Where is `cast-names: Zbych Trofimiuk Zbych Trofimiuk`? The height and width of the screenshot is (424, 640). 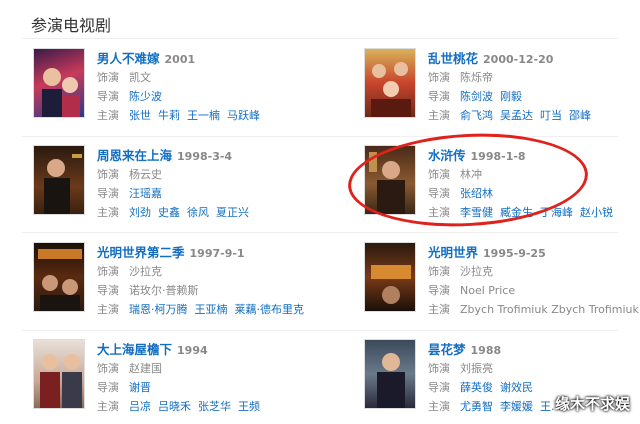 cast-names: Zbych Trofimiuk Zbych Trofimiuk is located at coordinates (549, 309).